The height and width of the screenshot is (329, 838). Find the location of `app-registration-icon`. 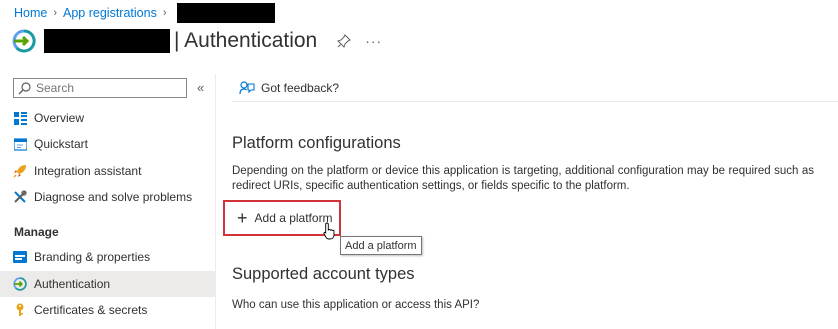

app-registration-icon is located at coordinates (24, 41).